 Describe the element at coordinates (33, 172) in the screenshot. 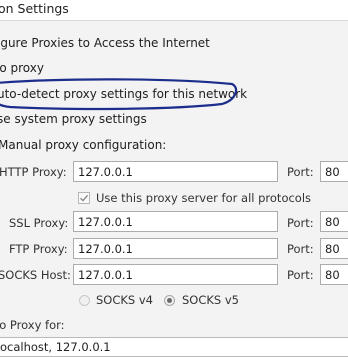

I see `http-proxy-label: HTTP Proxy:` at that location.